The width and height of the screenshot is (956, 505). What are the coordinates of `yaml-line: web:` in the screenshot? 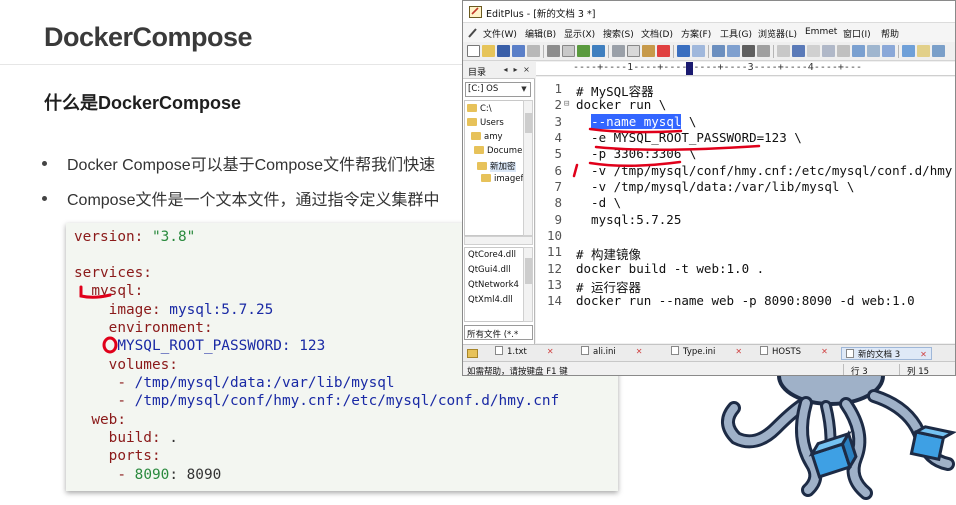 It's located at (100, 420).